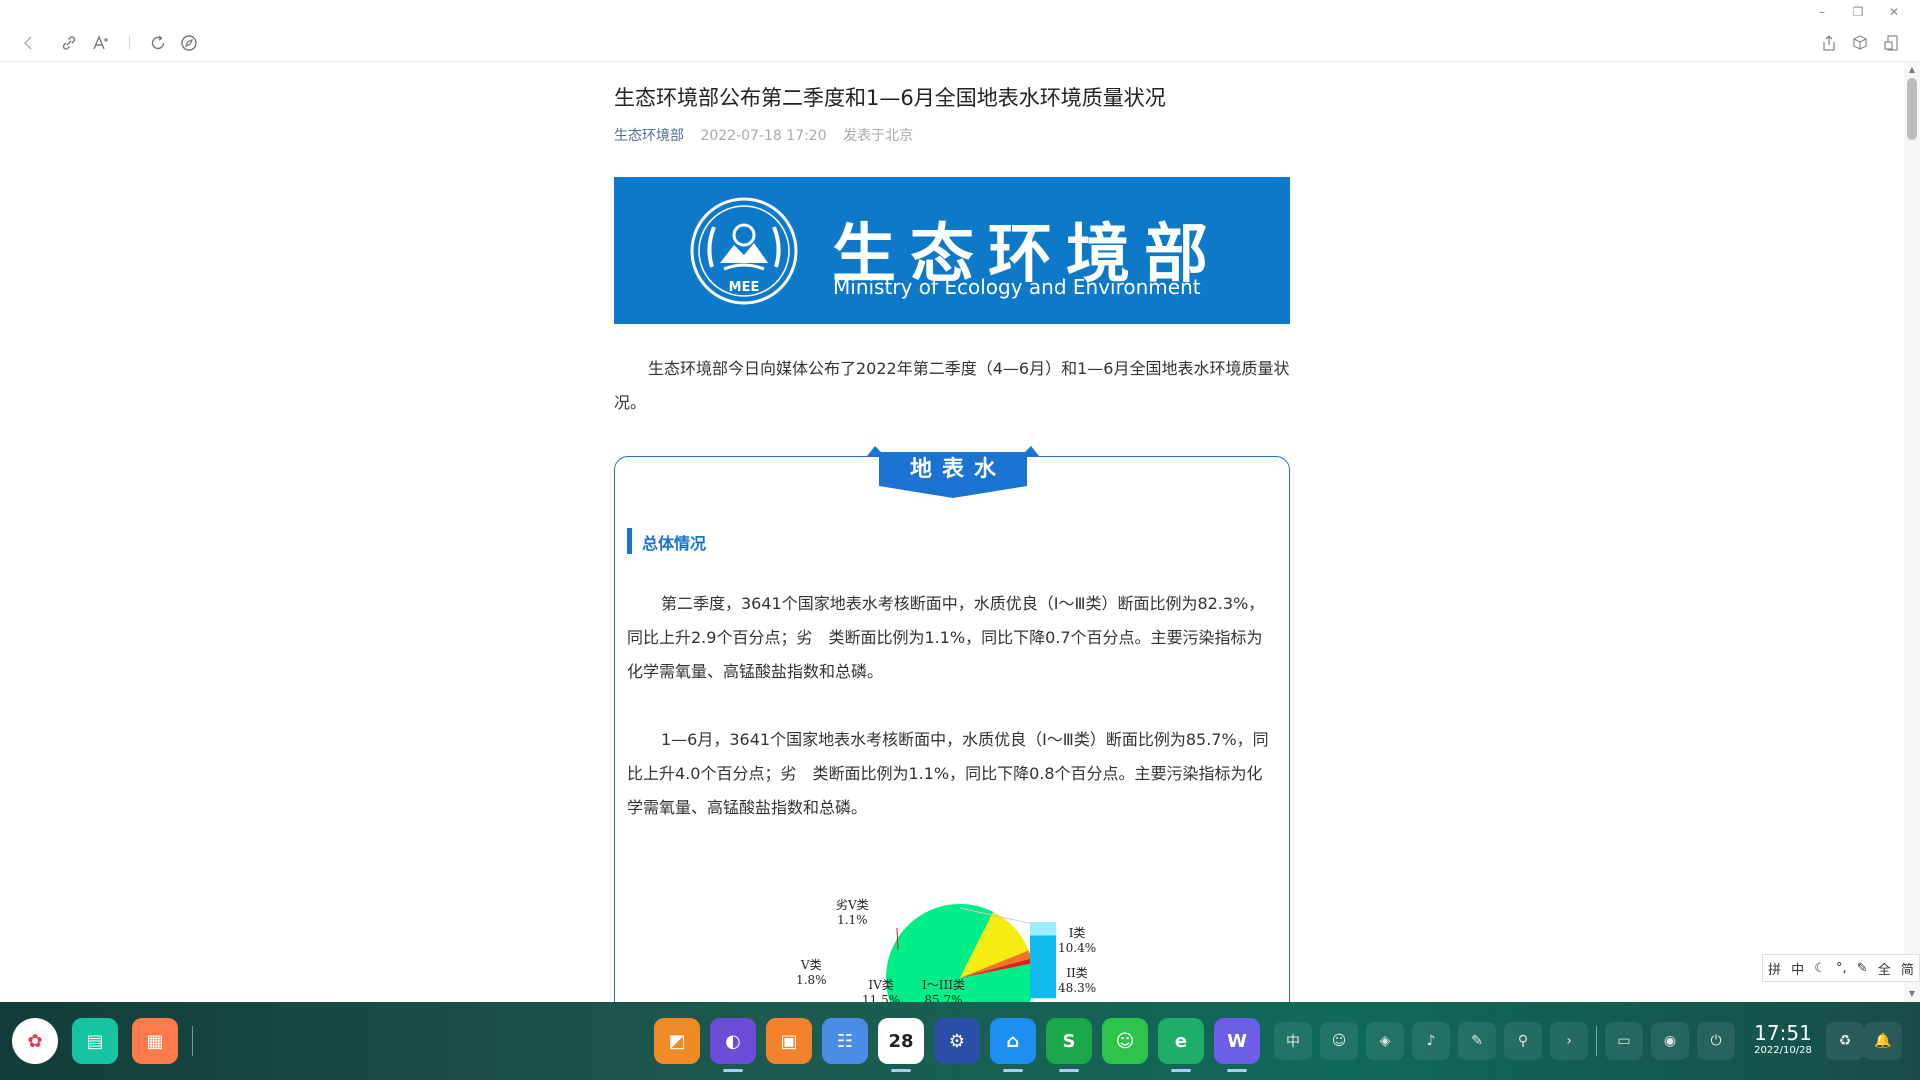 This screenshot has width=1920, height=1080. Describe the element at coordinates (1431, 1041) in the screenshot. I see `tray-item-icon: ♪` at that location.